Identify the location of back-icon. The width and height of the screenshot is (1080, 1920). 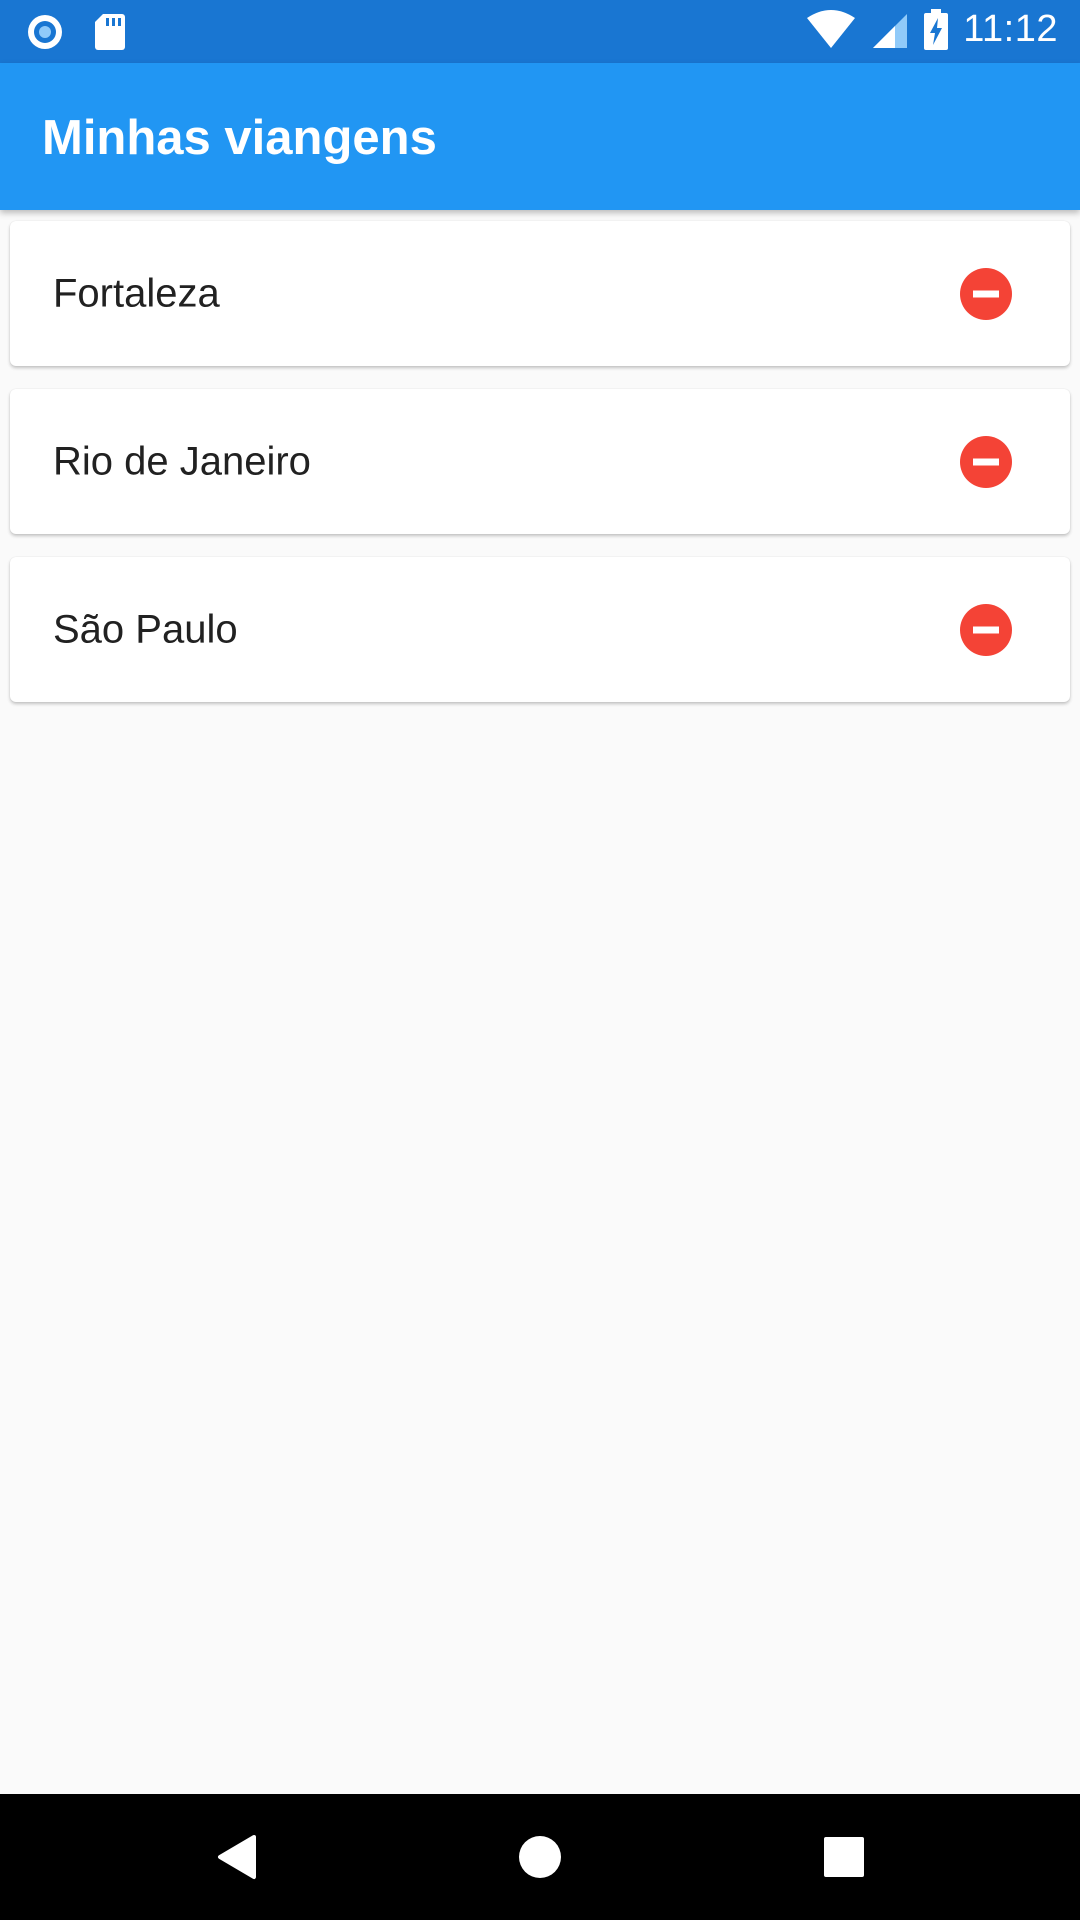
(237, 1857).